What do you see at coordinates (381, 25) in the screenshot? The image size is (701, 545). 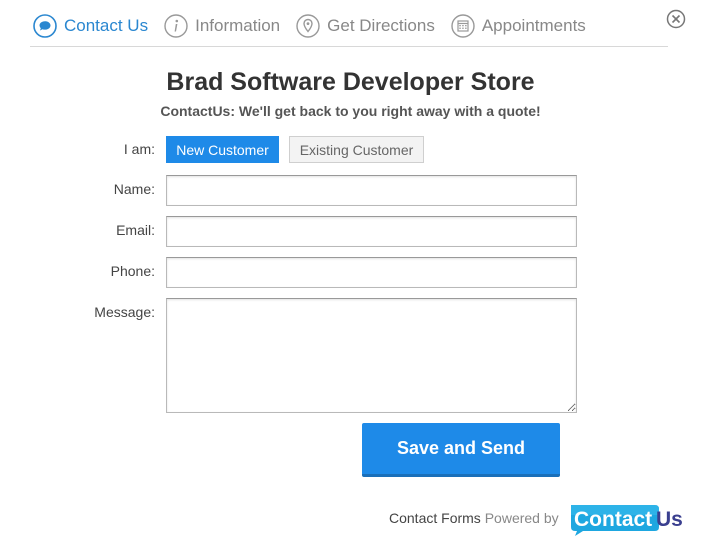 I see `tab-label: Get Directions` at bounding box center [381, 25].